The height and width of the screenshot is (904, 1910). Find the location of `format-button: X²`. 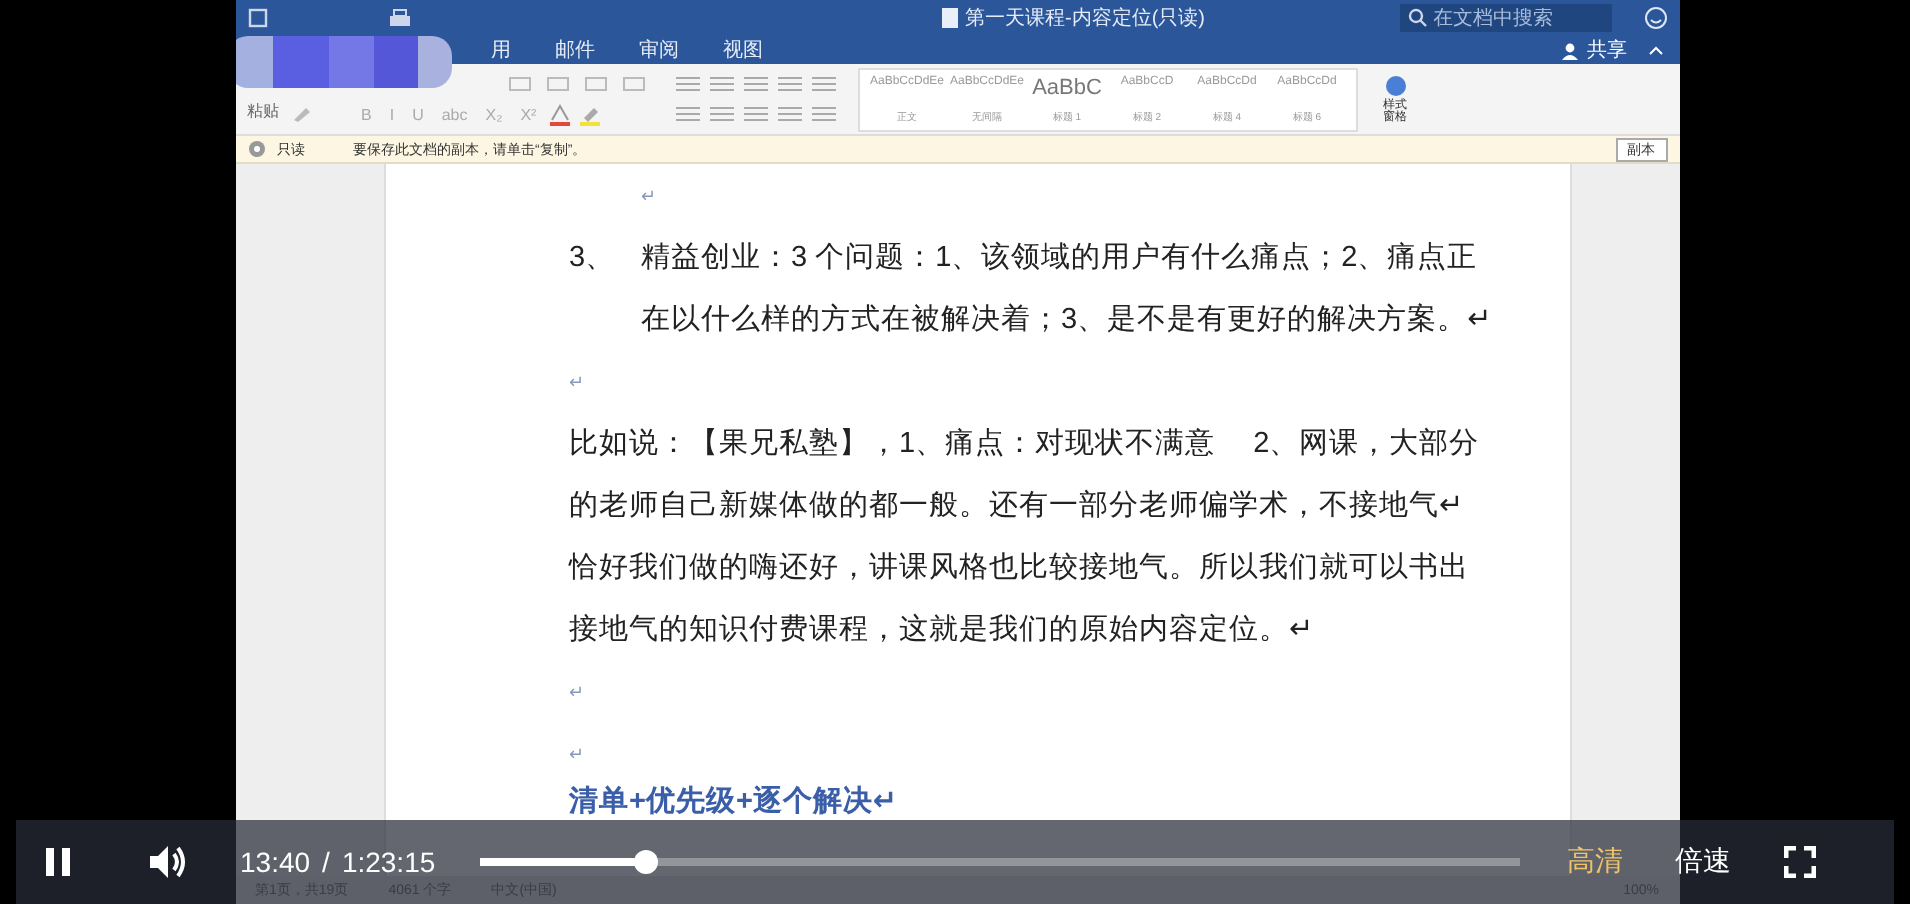

format-button: X² is located at coordinates (528, 114).